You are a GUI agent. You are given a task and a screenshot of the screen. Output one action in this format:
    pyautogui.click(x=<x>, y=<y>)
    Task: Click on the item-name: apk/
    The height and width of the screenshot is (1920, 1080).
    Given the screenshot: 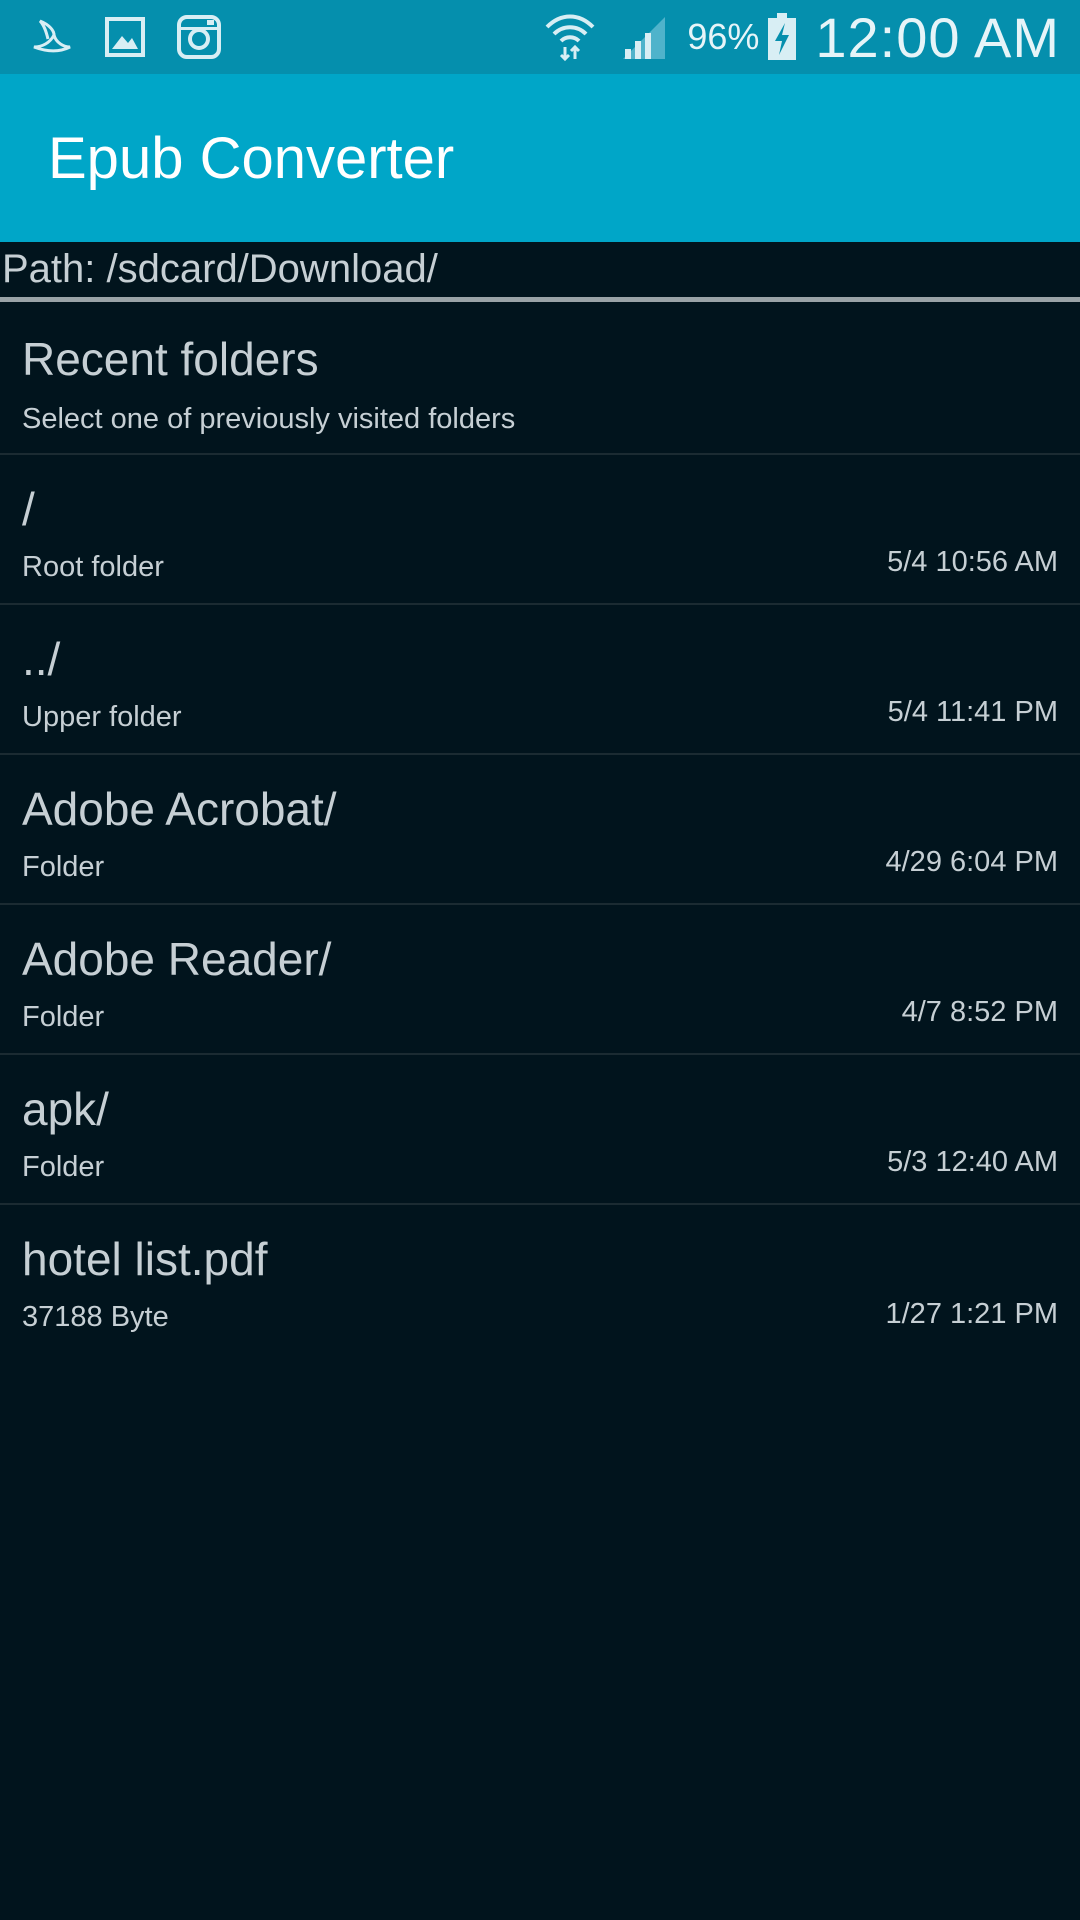 What is the action you would take?
    pyautogui.click(x=65, y=1109)
    